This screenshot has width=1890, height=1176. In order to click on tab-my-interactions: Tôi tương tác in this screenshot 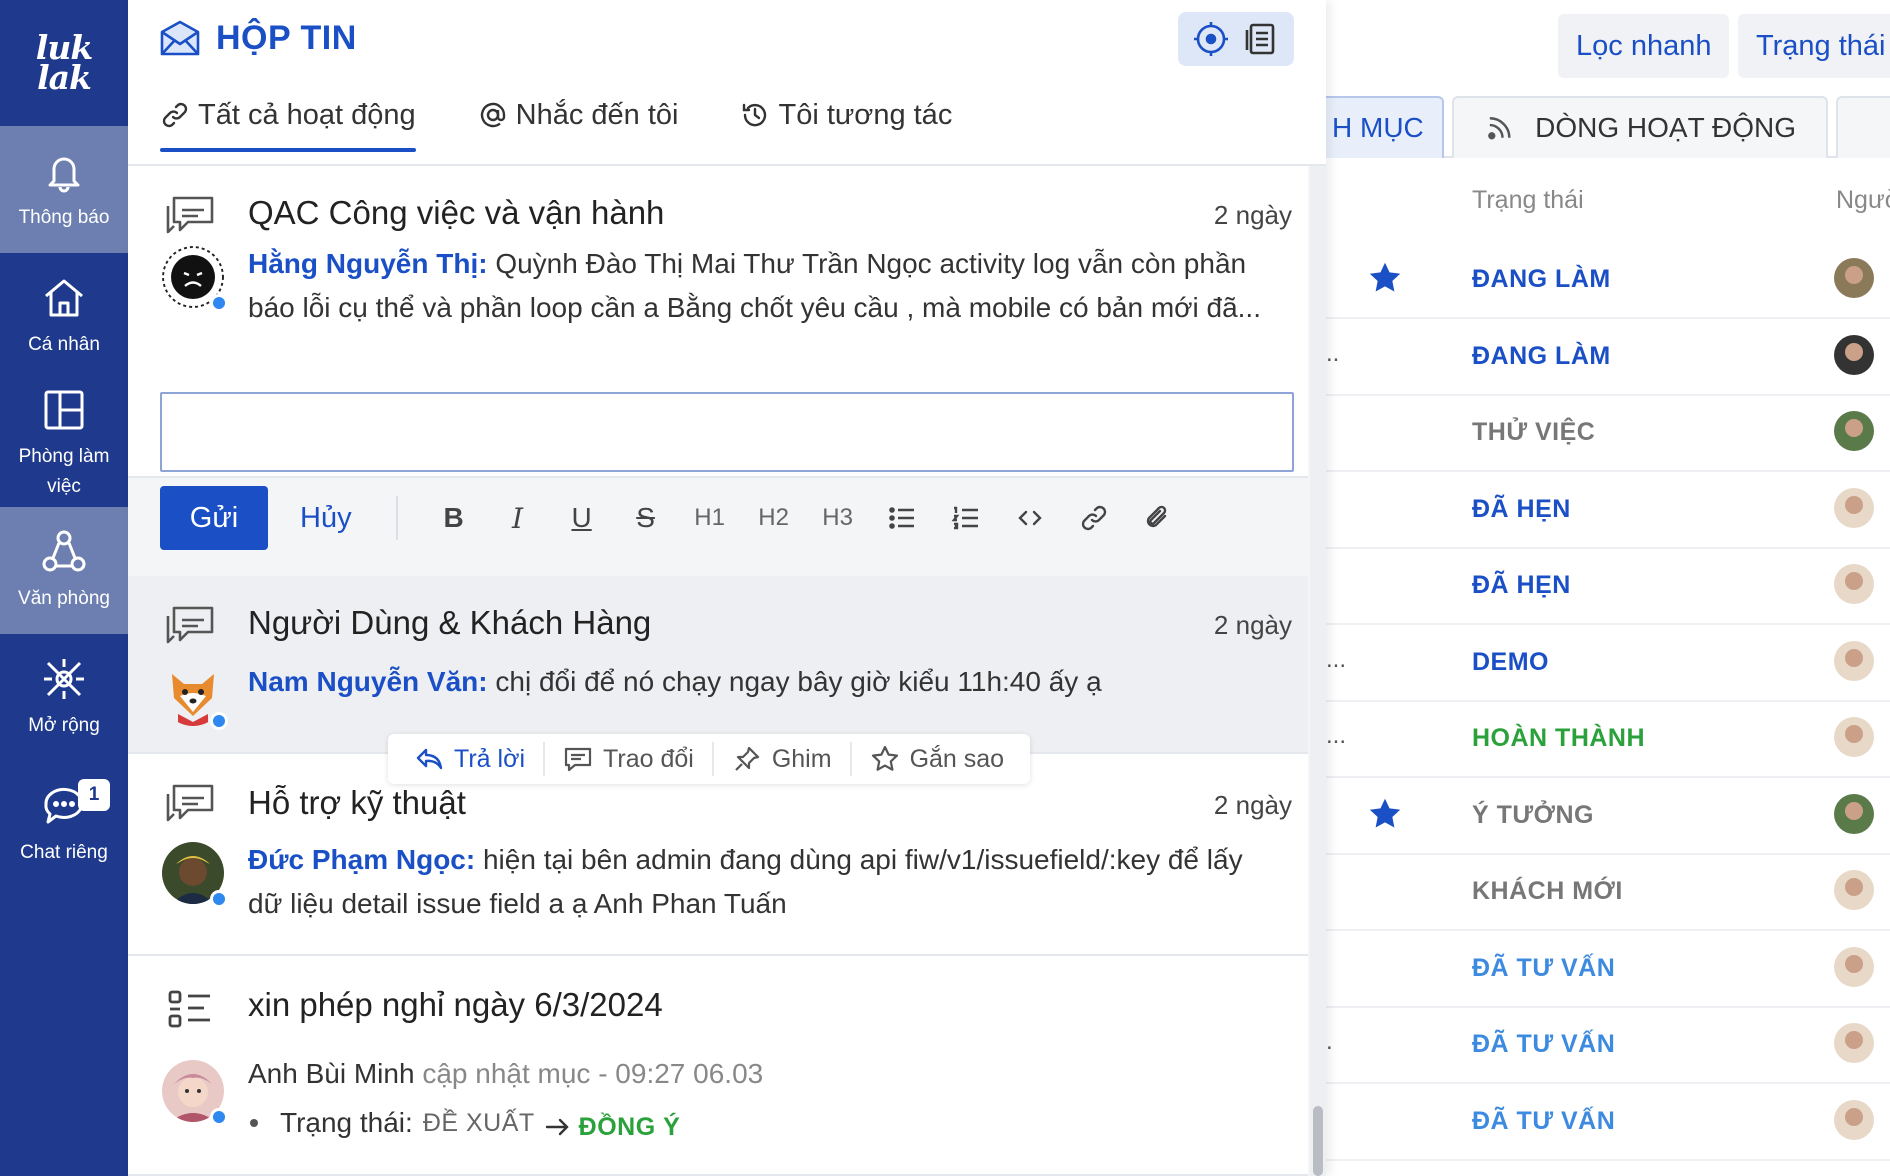, I will do `click(846, 115)`.